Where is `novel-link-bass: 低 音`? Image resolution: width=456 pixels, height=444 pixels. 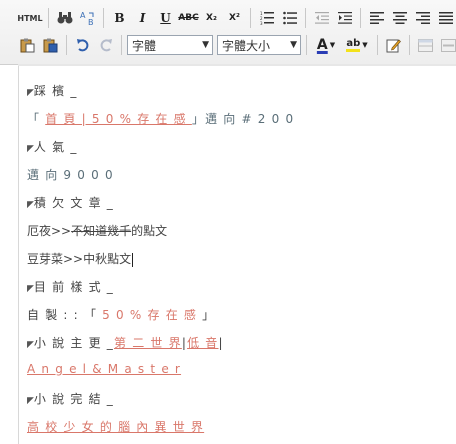 novel-link-bass: 低 音 is located at coordinates (202, 343).